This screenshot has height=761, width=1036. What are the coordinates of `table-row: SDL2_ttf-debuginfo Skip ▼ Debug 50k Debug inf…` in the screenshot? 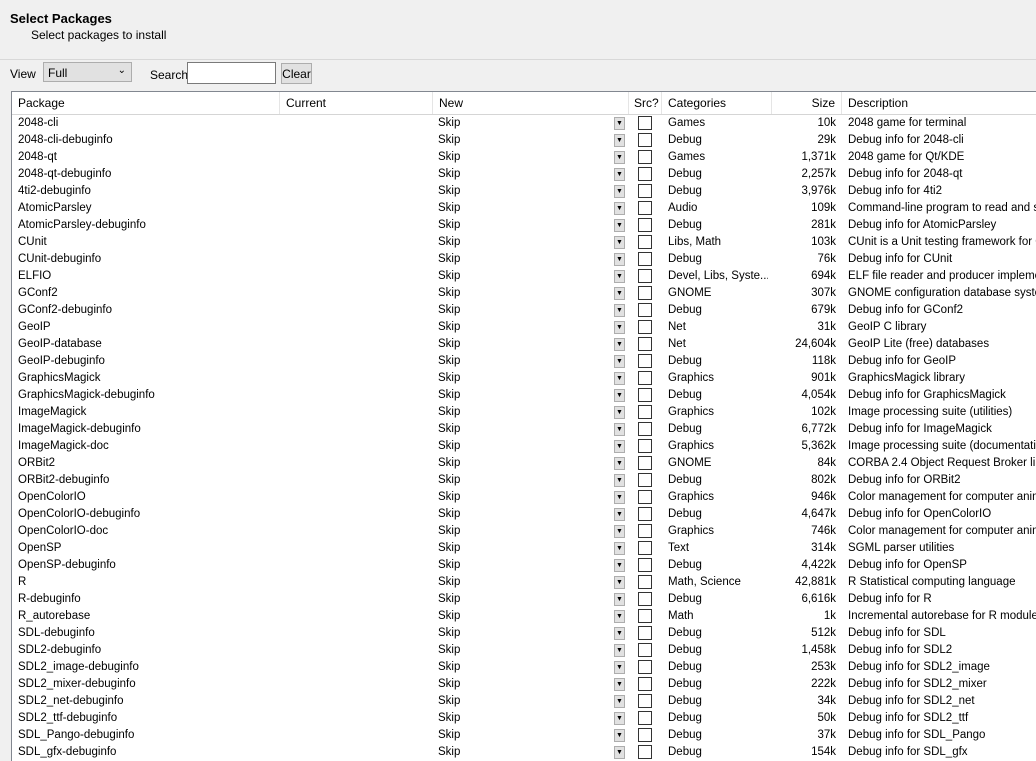 It's located at (524, 718).